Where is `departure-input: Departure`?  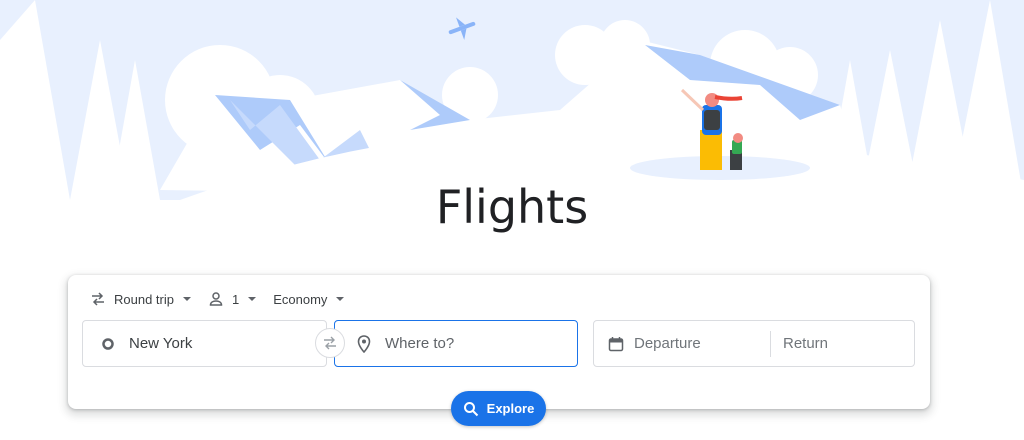
departure-input: Departure is located at coordinates (694, 343).